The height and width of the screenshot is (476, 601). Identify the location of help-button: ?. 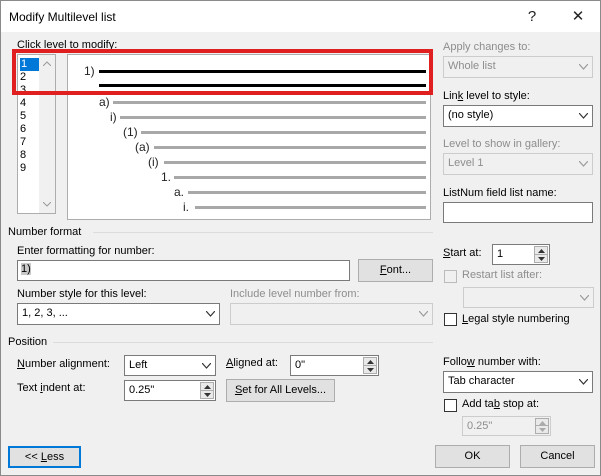
(532, 16).